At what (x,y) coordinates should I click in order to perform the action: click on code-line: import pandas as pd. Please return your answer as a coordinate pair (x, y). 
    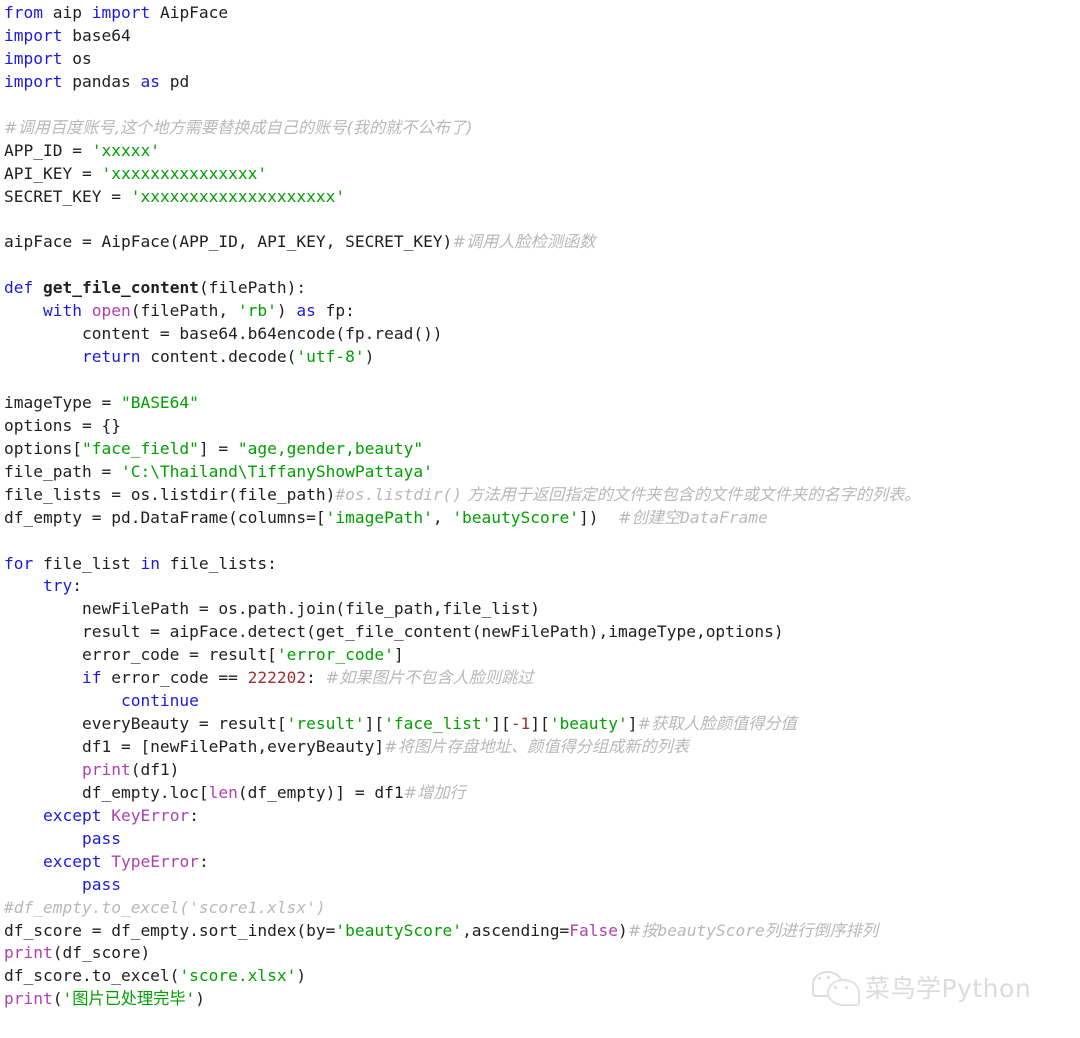
    Looking at the image, I should click on (542, 82).